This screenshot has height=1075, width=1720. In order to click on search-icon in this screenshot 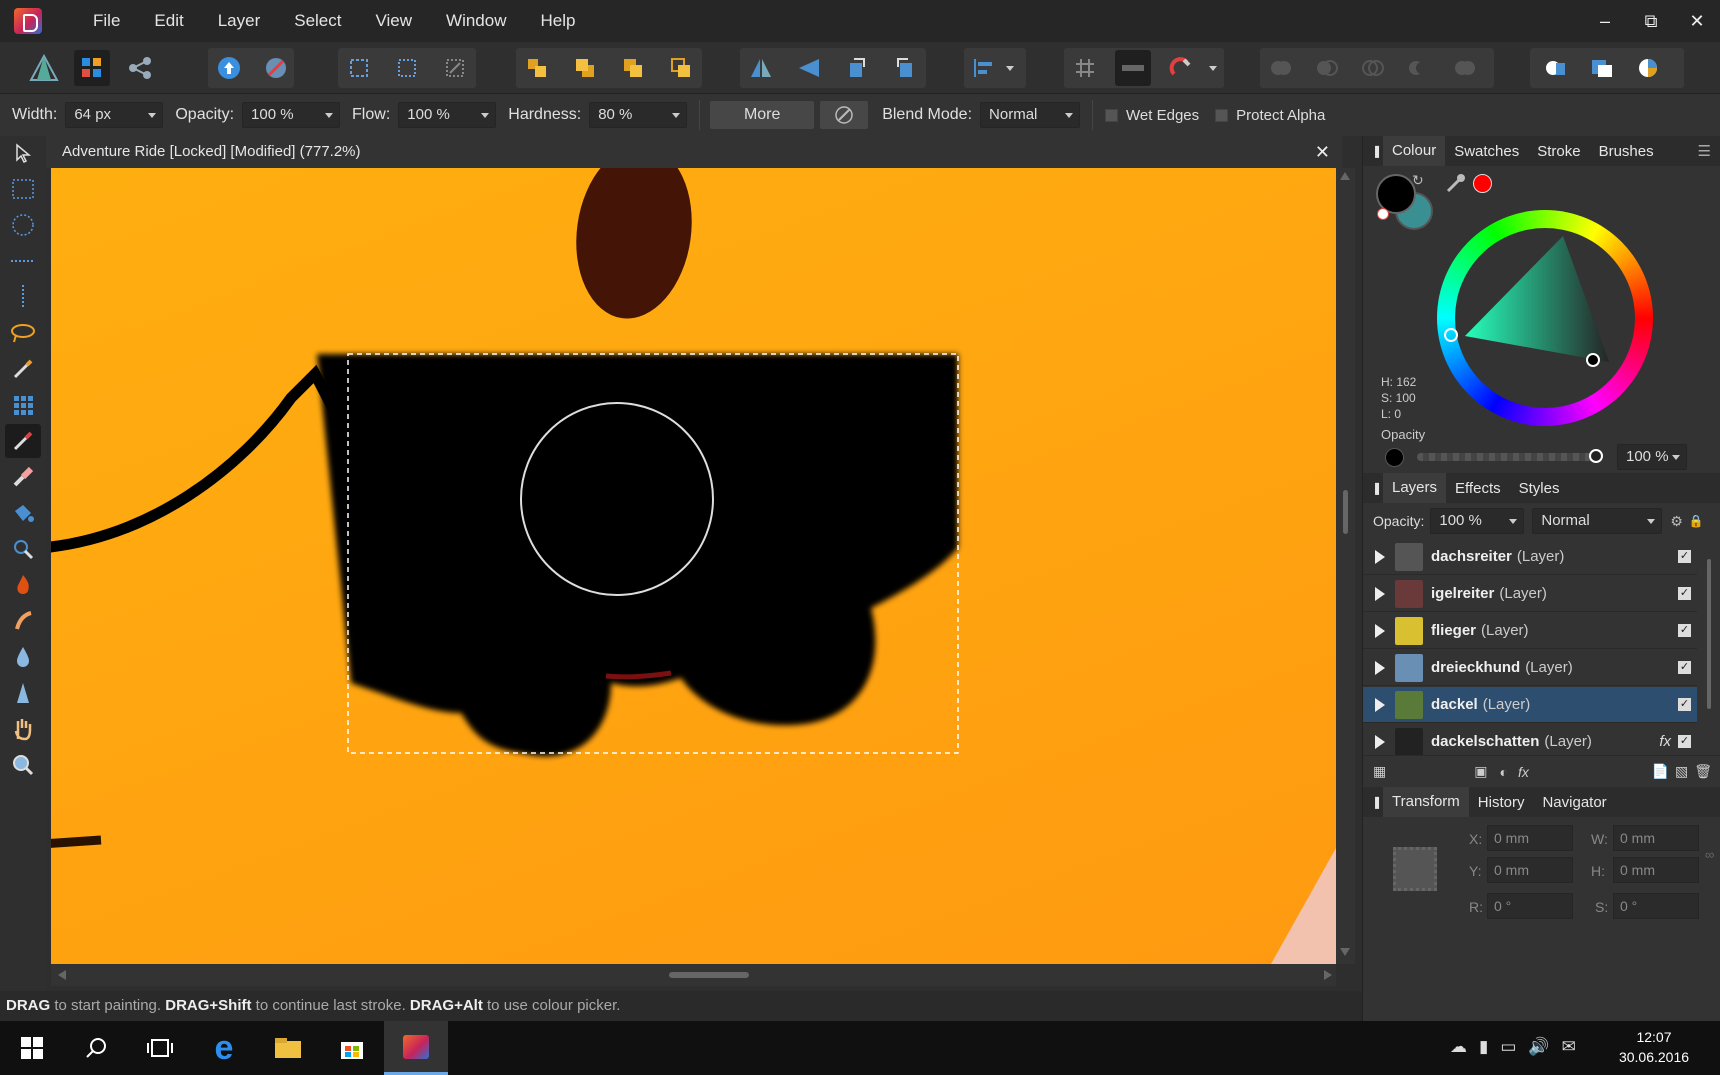, I will do `click(96, 1048)`.